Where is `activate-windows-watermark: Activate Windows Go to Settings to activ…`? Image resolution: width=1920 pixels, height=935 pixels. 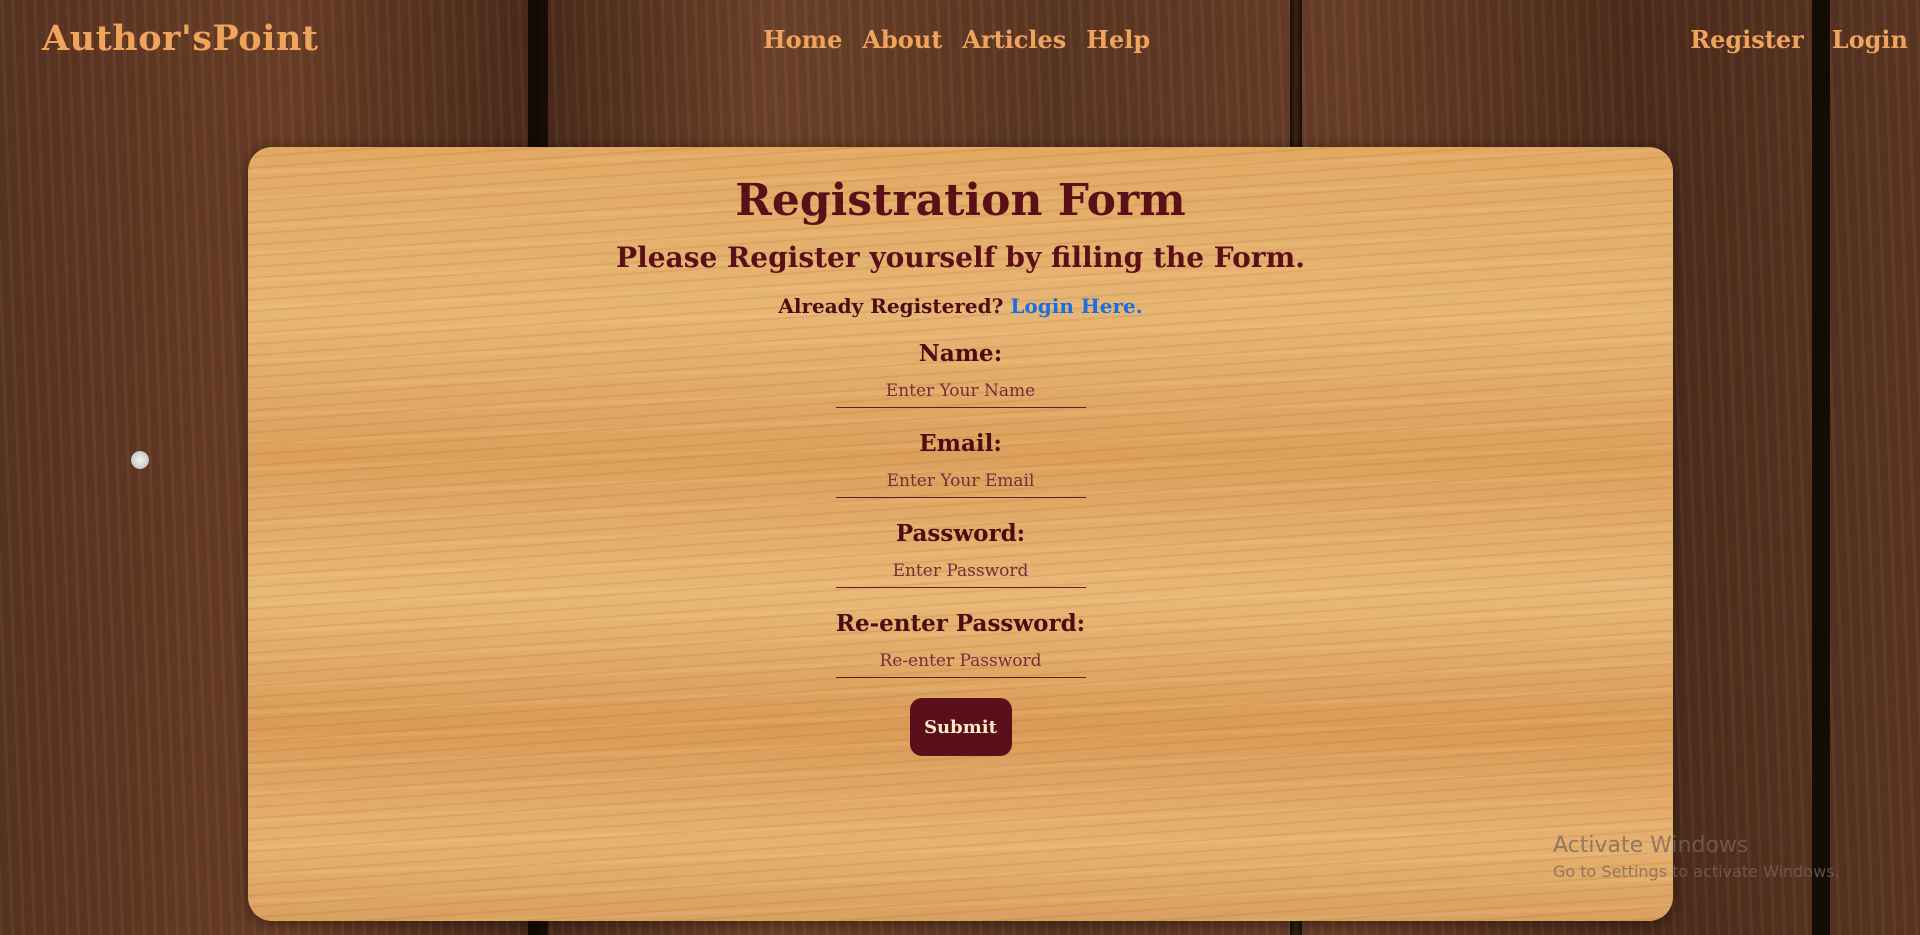
activate-windows-watermark: Activate Windows Go to Settings to activ… is located at coordinates (1696, 857).